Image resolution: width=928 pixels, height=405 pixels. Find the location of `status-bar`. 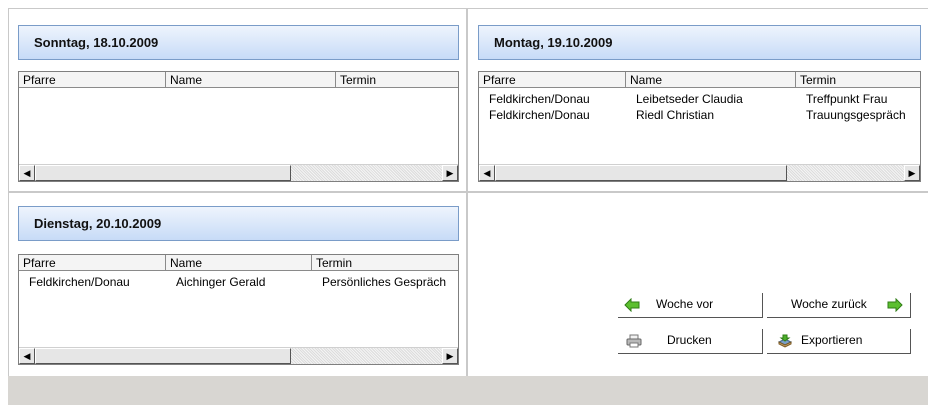

status-bar is located at coordinates (468, 390).